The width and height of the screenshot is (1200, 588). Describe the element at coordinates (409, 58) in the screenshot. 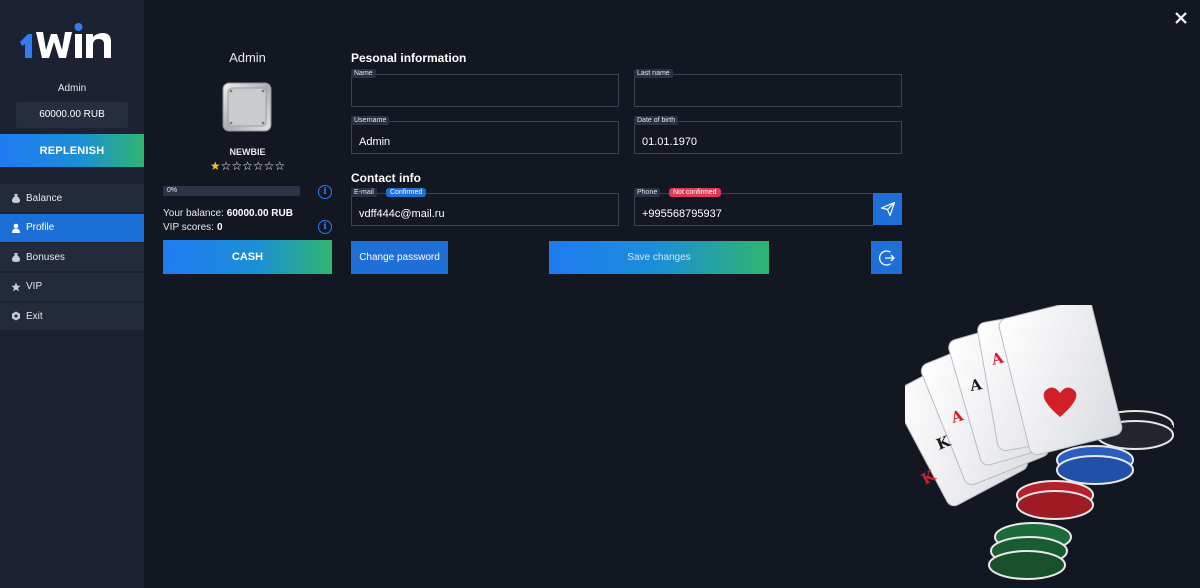

I see `personal-info-title: Pesonal information` at that location.